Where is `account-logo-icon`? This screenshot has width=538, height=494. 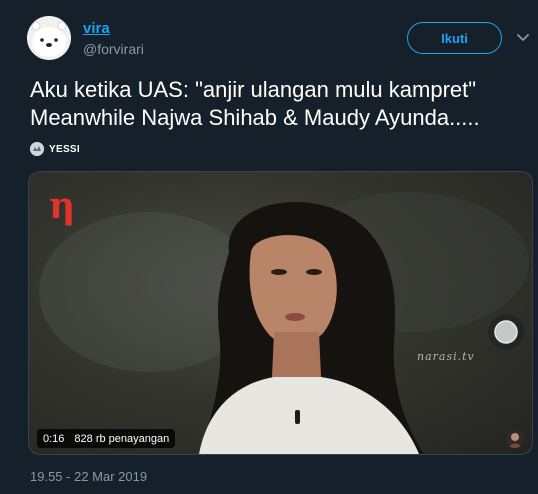
account-logo-icon is located at coordinates (37, 149).